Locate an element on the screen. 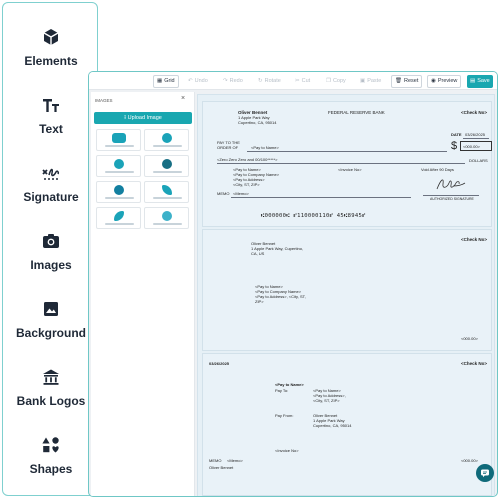 This screenshot has height=500, width=500. trash-icon: 🗑 is located at coordinates (398, 81).